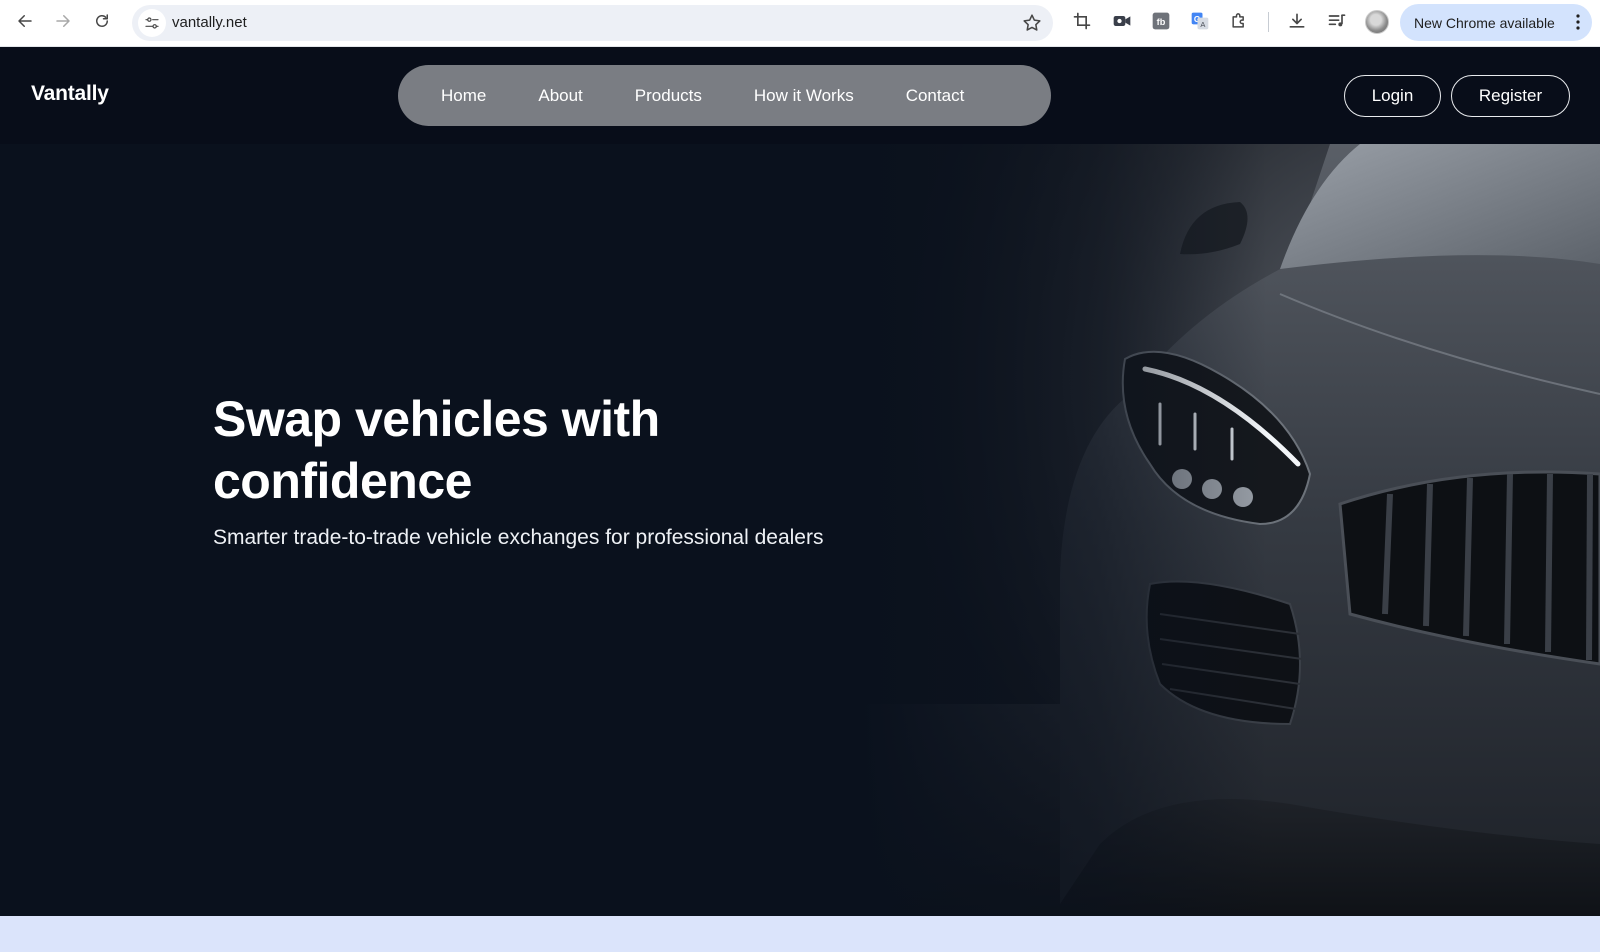 Image resolution: width=1600 pixels, height=952 pixels. I want to click on reload-icon, so click(102, 20).